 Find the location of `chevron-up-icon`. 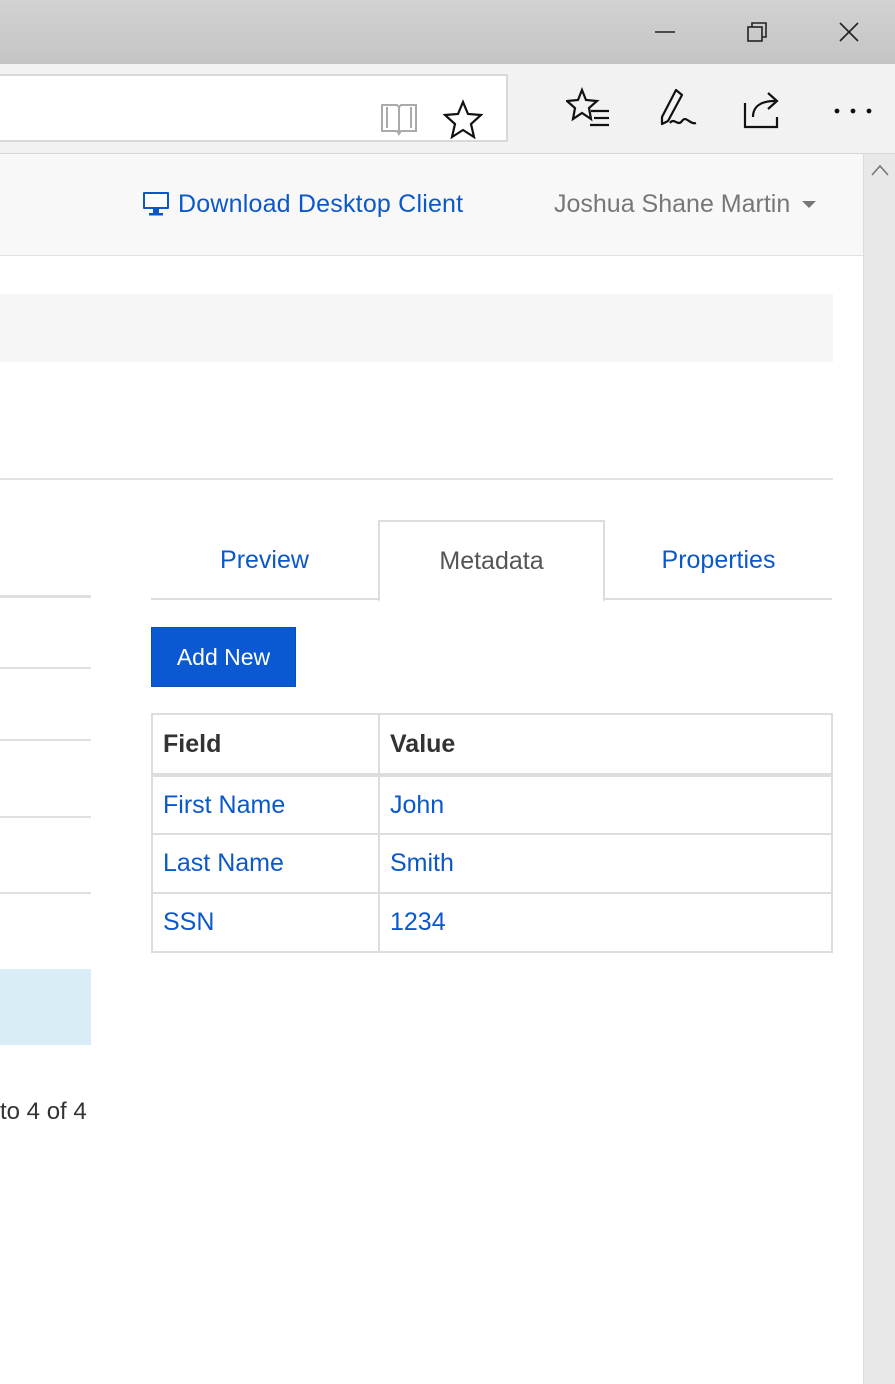

chevron-up-icon is located at coordinates (880, 170).